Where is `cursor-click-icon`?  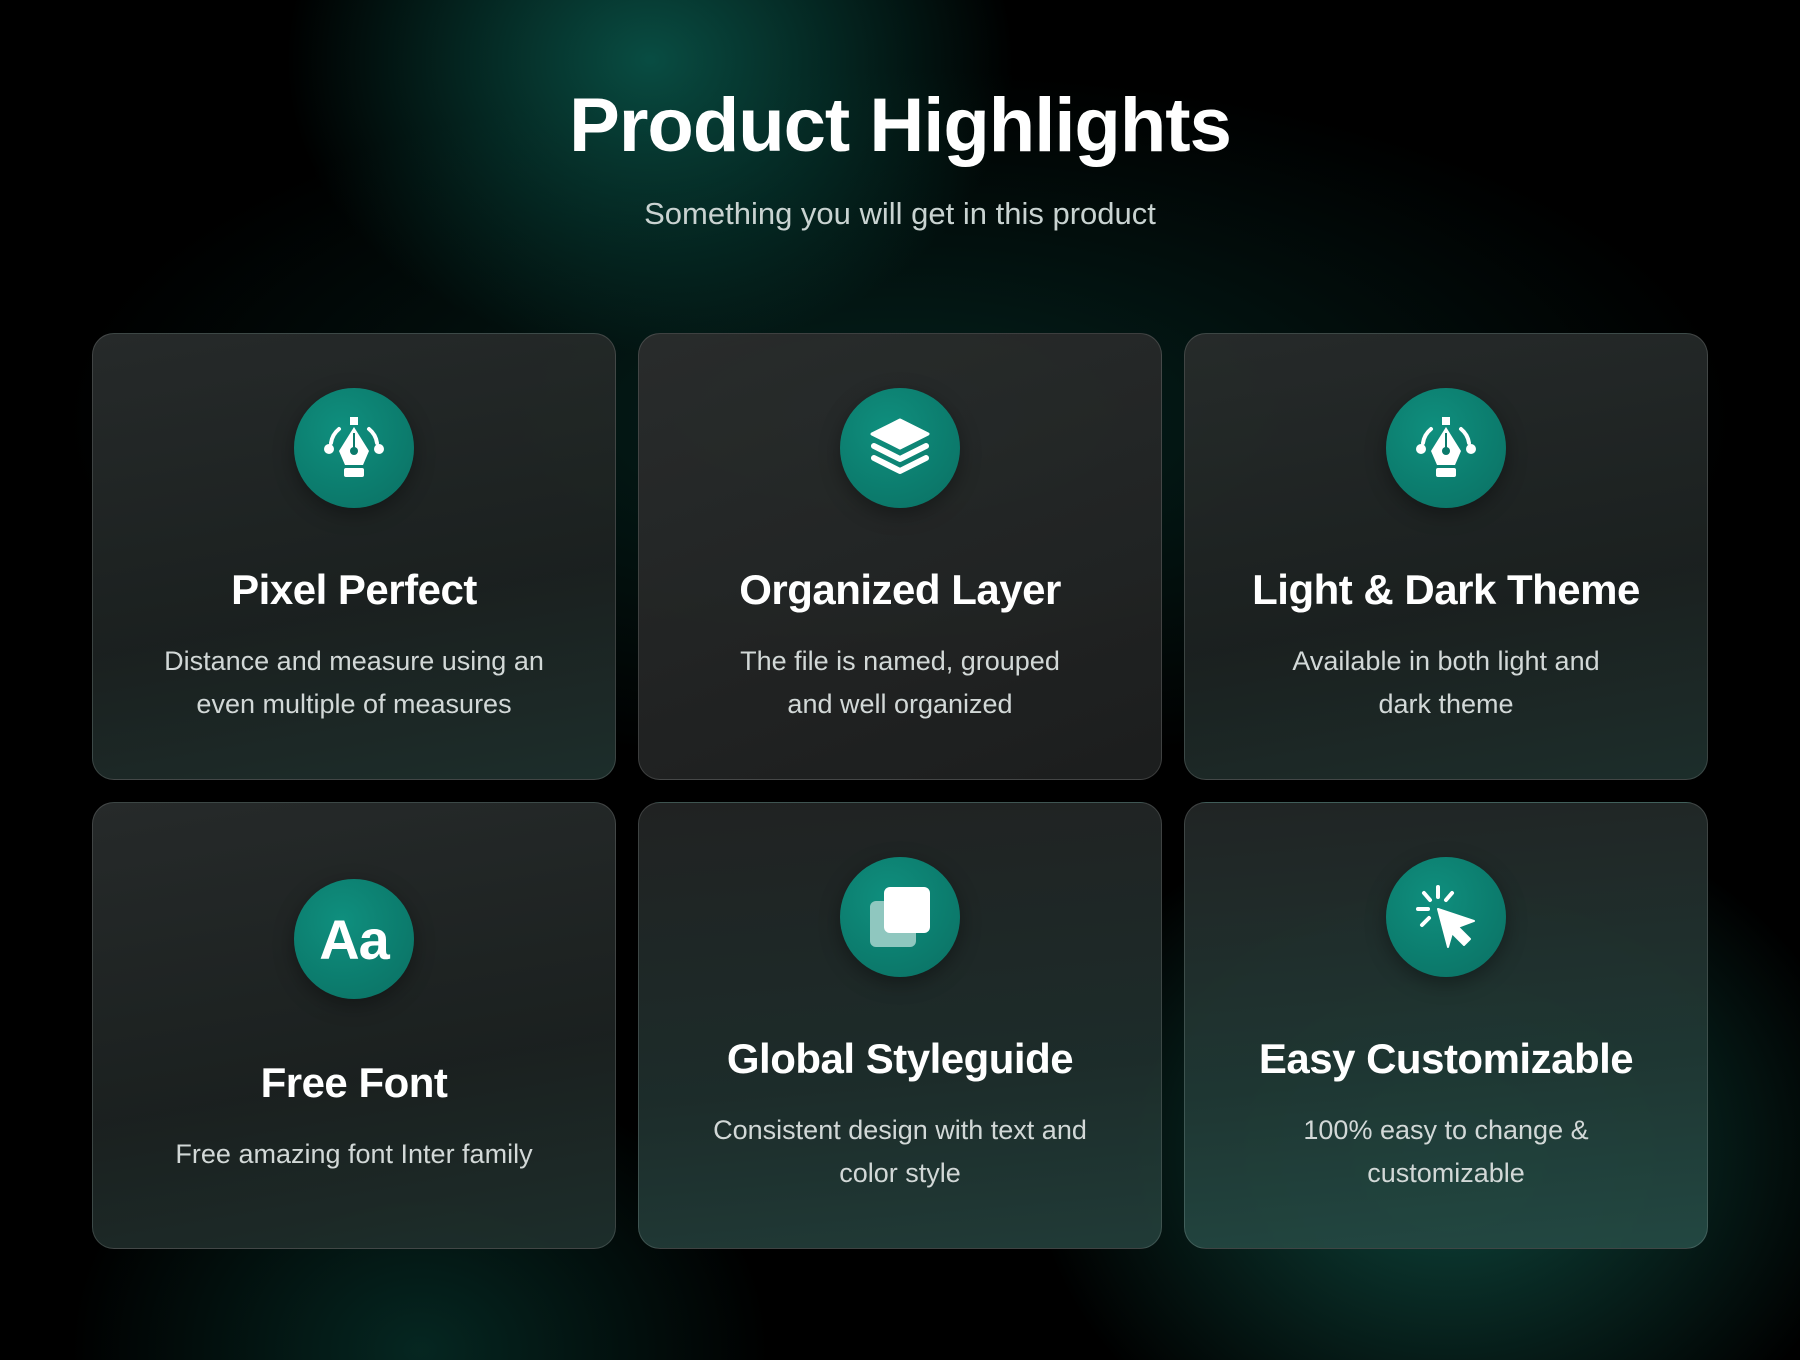 cursor-click-icon is located at coordinates (1446, 917).